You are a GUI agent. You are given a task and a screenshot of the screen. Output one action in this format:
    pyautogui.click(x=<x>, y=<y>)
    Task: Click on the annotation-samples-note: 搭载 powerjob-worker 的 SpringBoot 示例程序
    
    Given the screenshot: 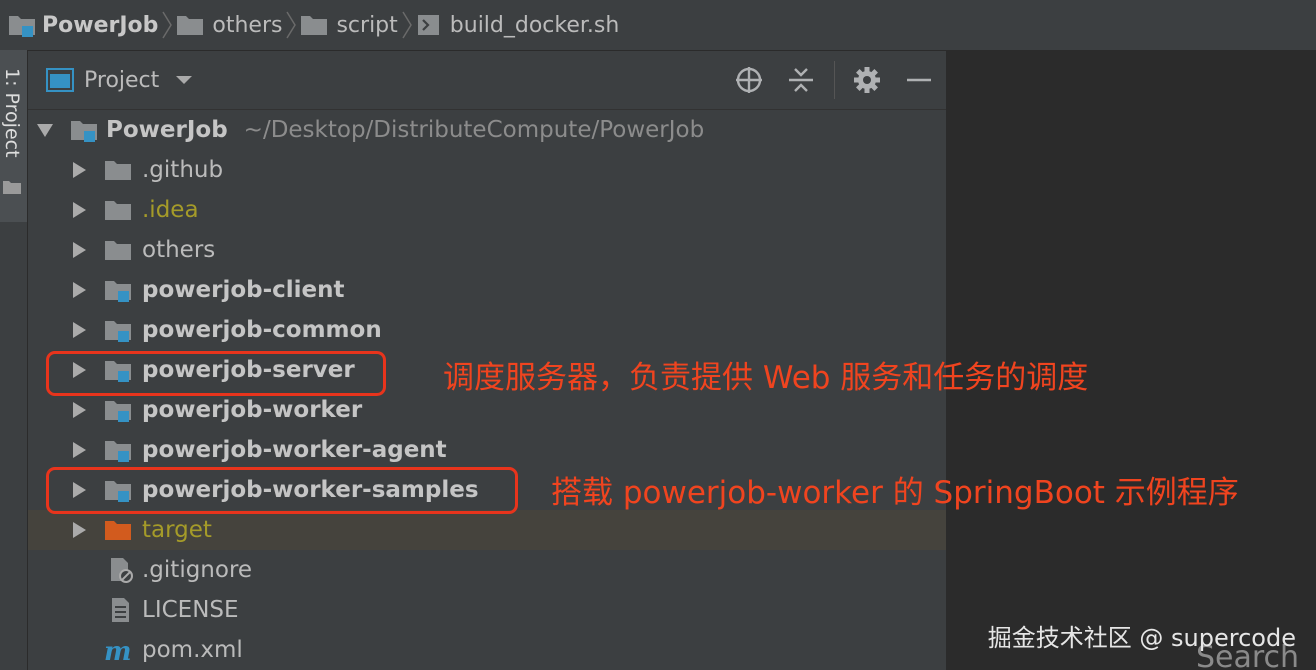 What is the action you would take?
    pyautogui.click(x=895, y=493)
    